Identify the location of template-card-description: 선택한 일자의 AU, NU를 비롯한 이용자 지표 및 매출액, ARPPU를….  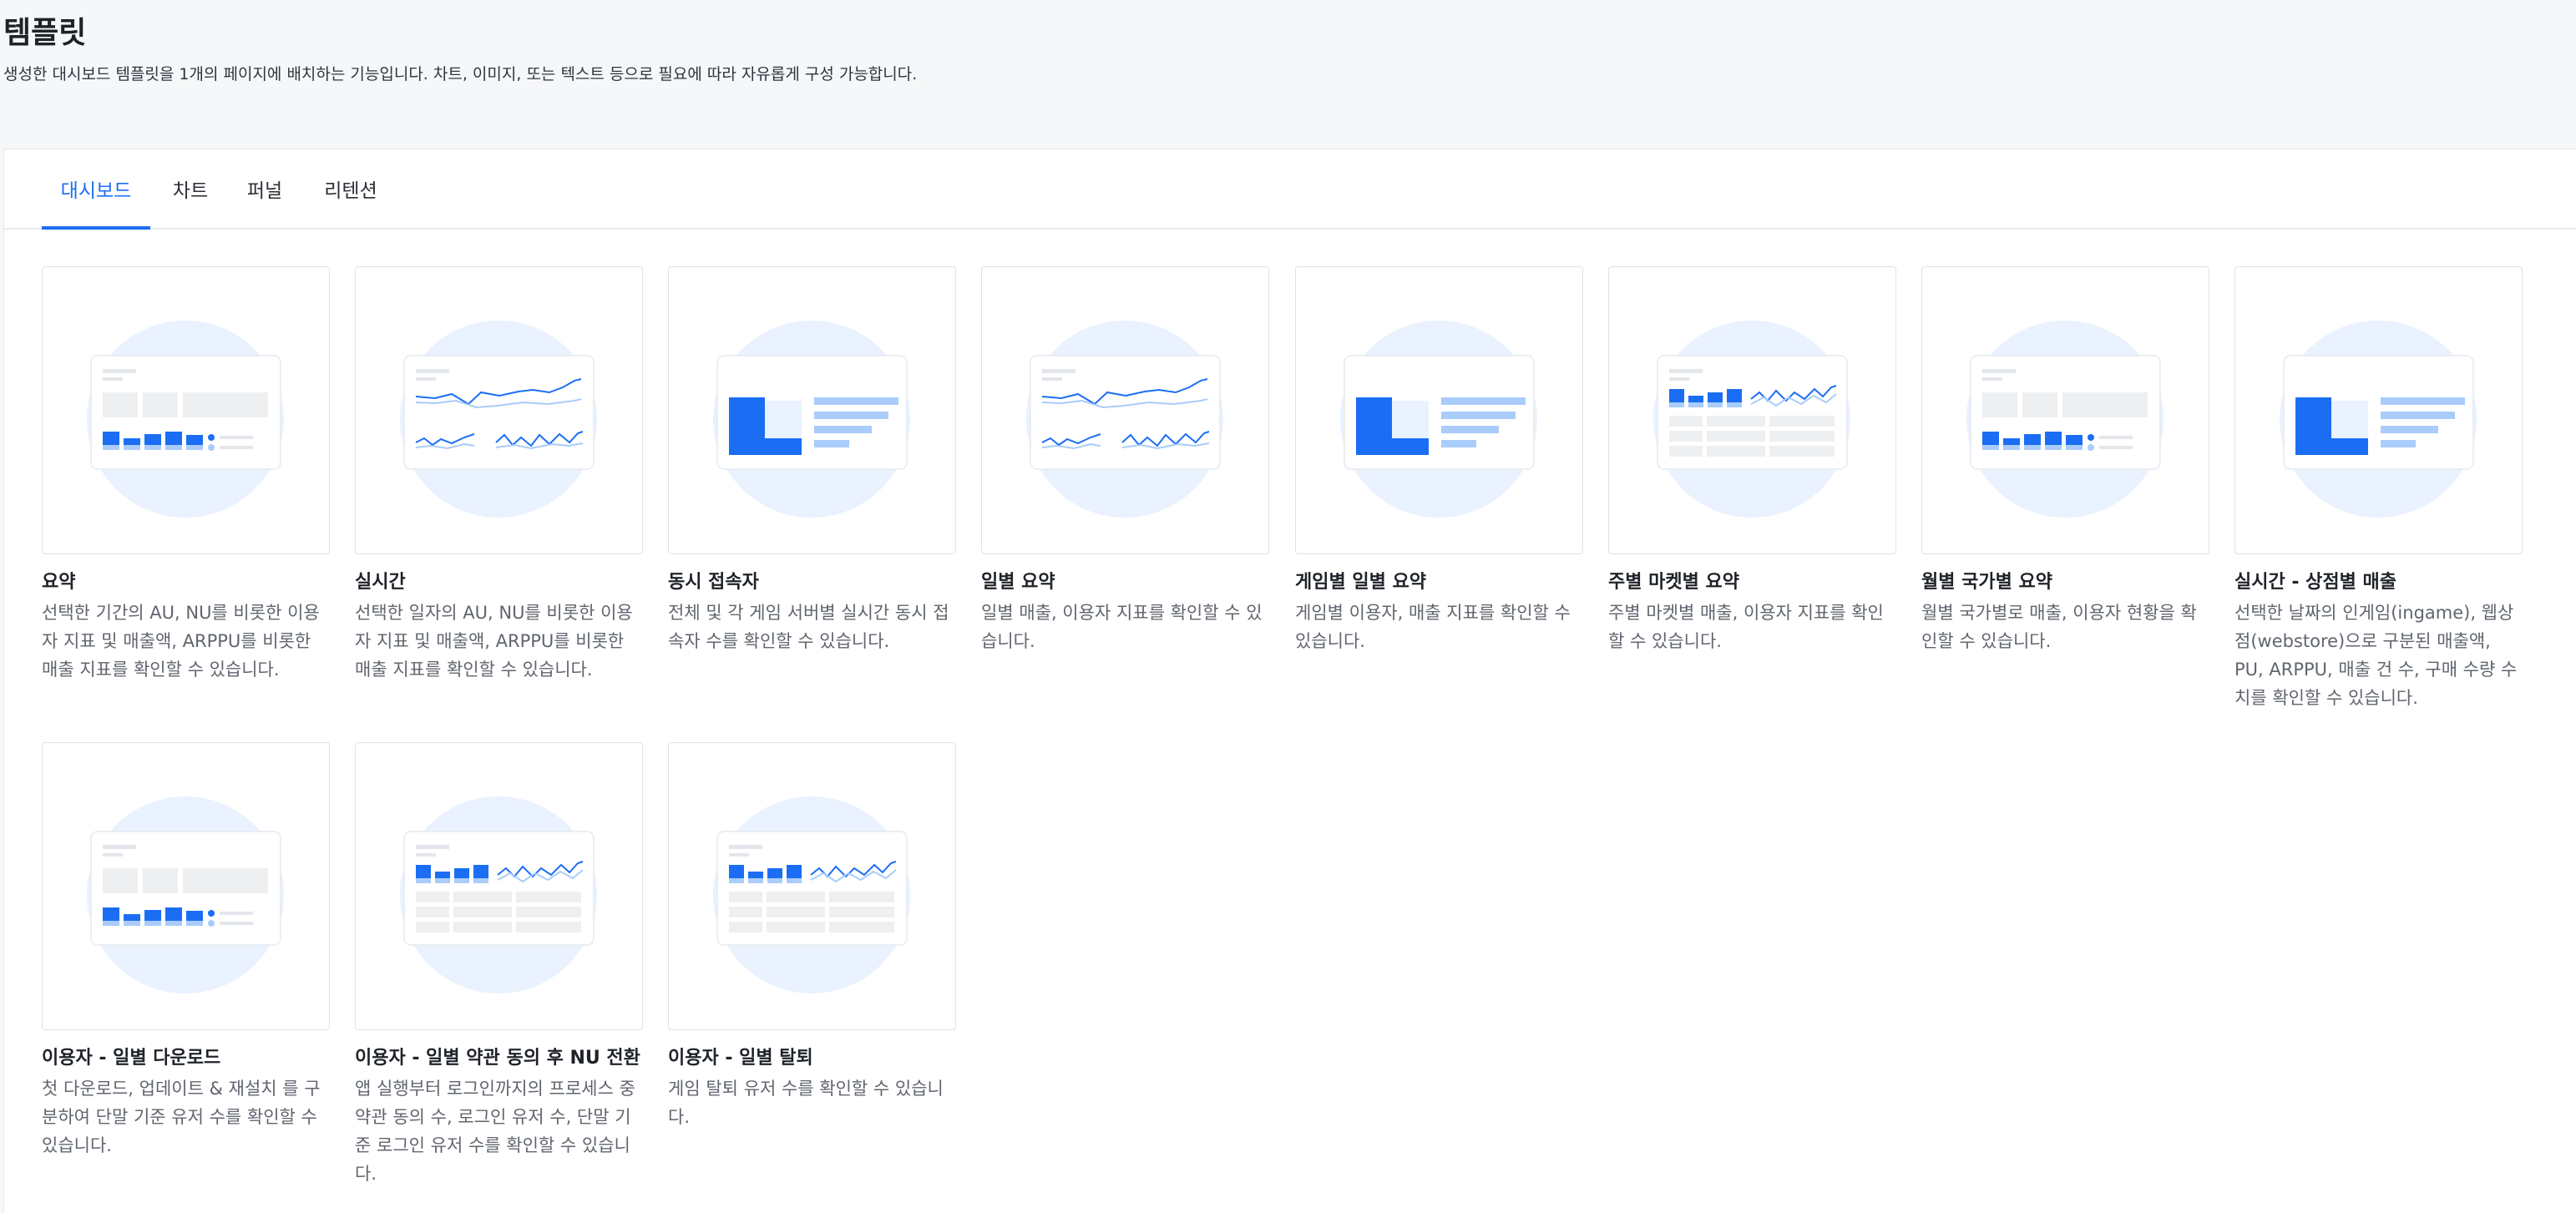
(494, 641).